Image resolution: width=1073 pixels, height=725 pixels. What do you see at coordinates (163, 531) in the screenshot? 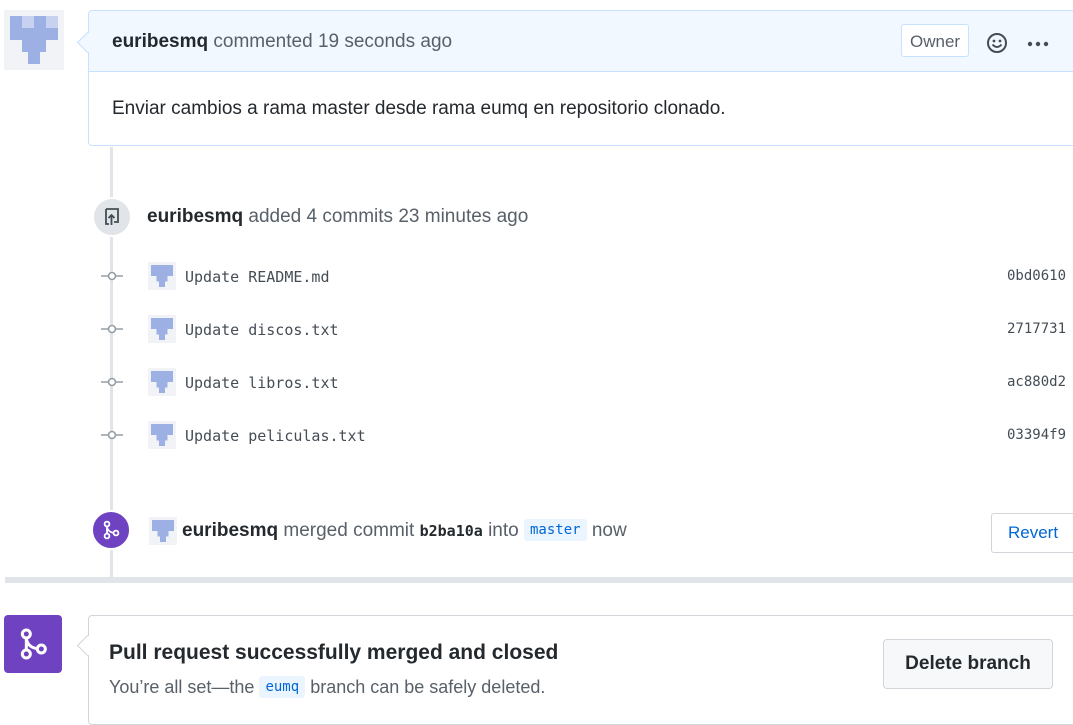
I see `merge-author-avatar` at bounding box center [163, 531].